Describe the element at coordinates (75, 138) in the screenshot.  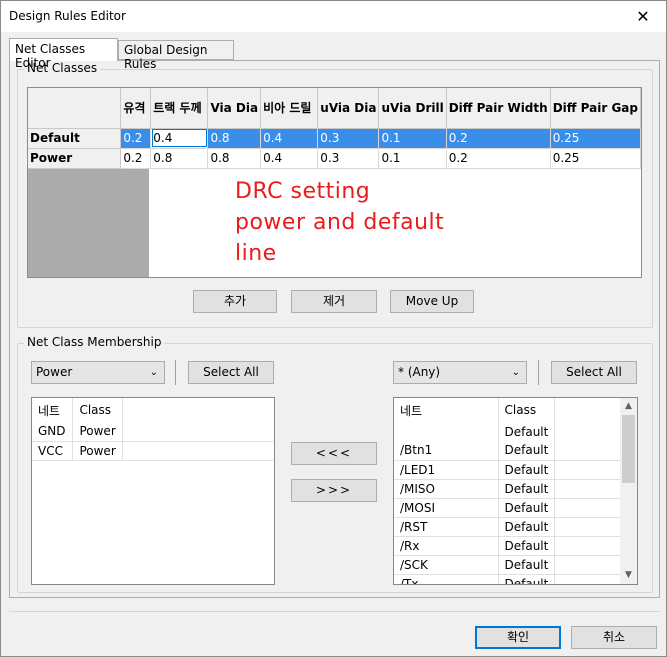
I see `row-header: Default` at that location.